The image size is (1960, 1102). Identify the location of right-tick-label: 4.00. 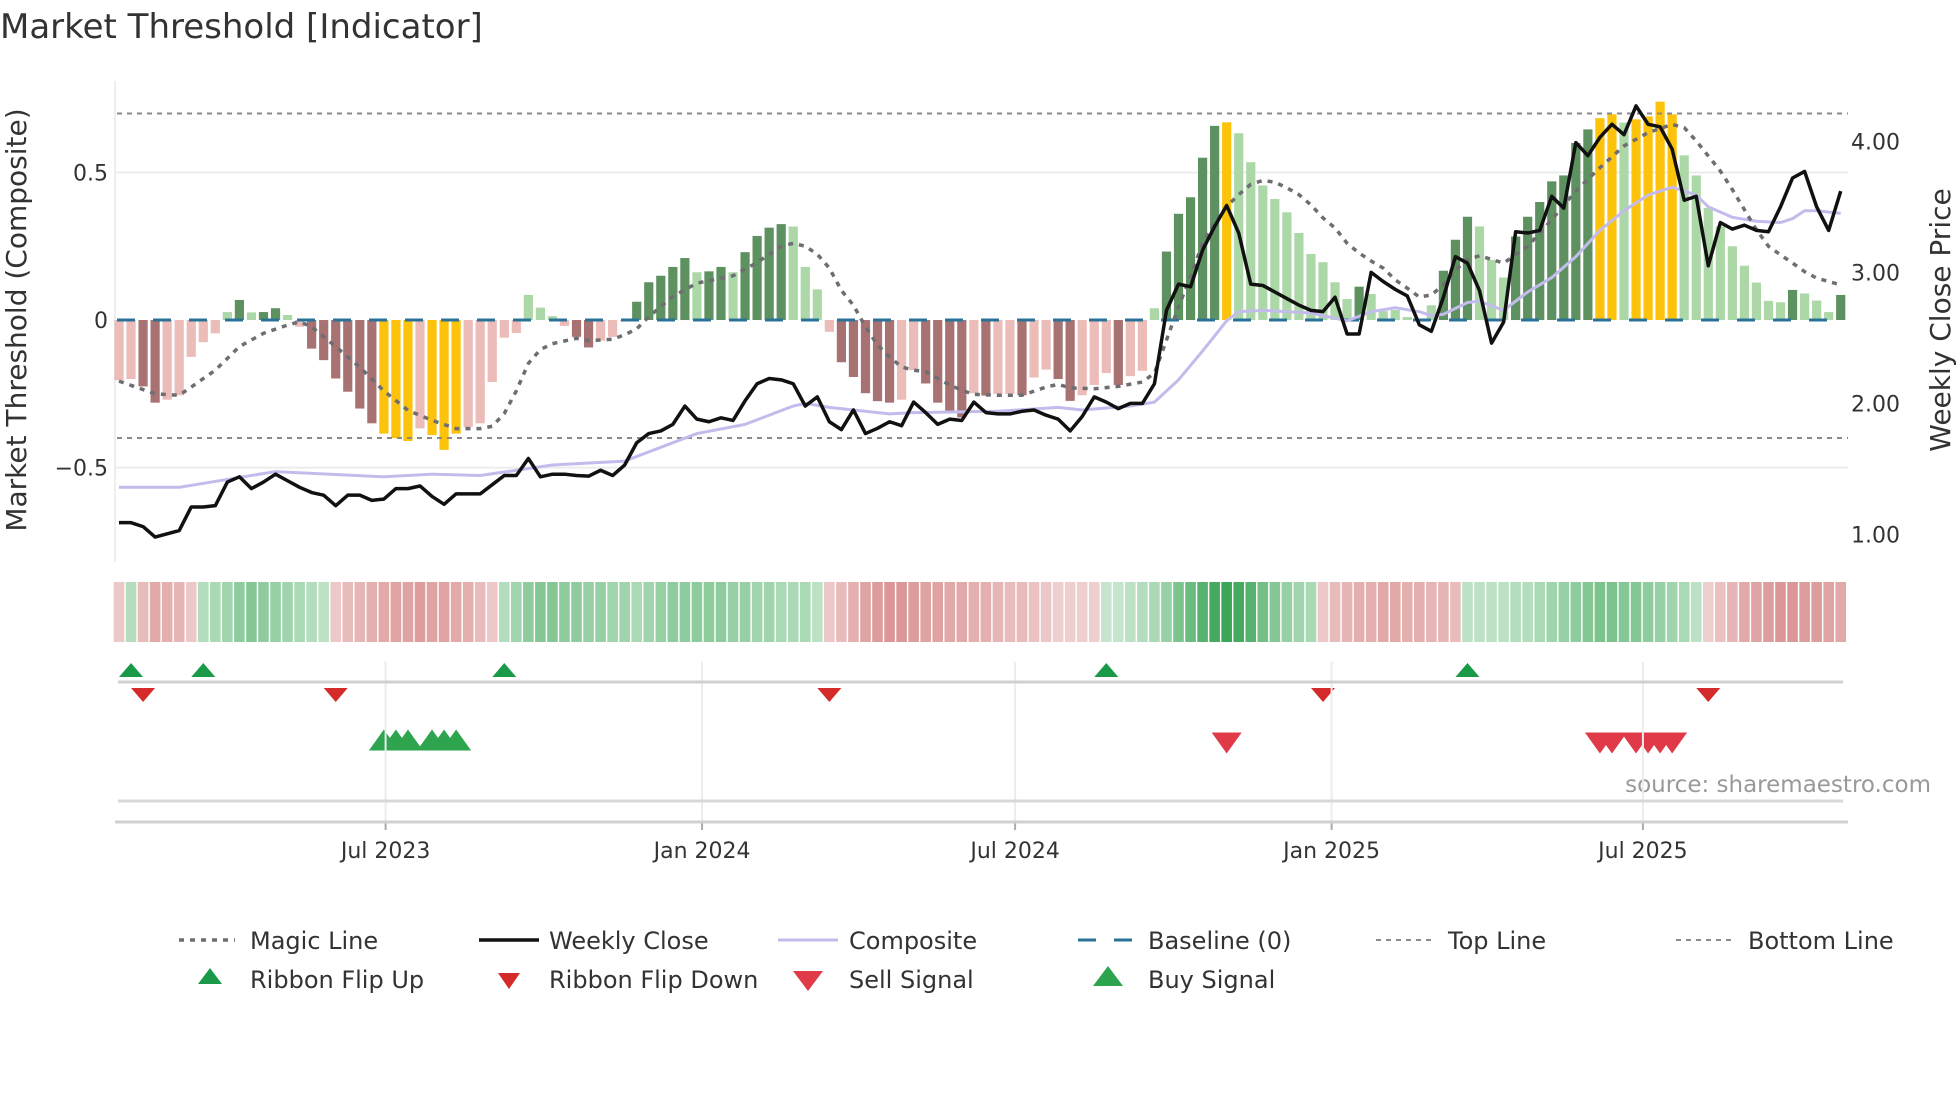
(1875, 142).